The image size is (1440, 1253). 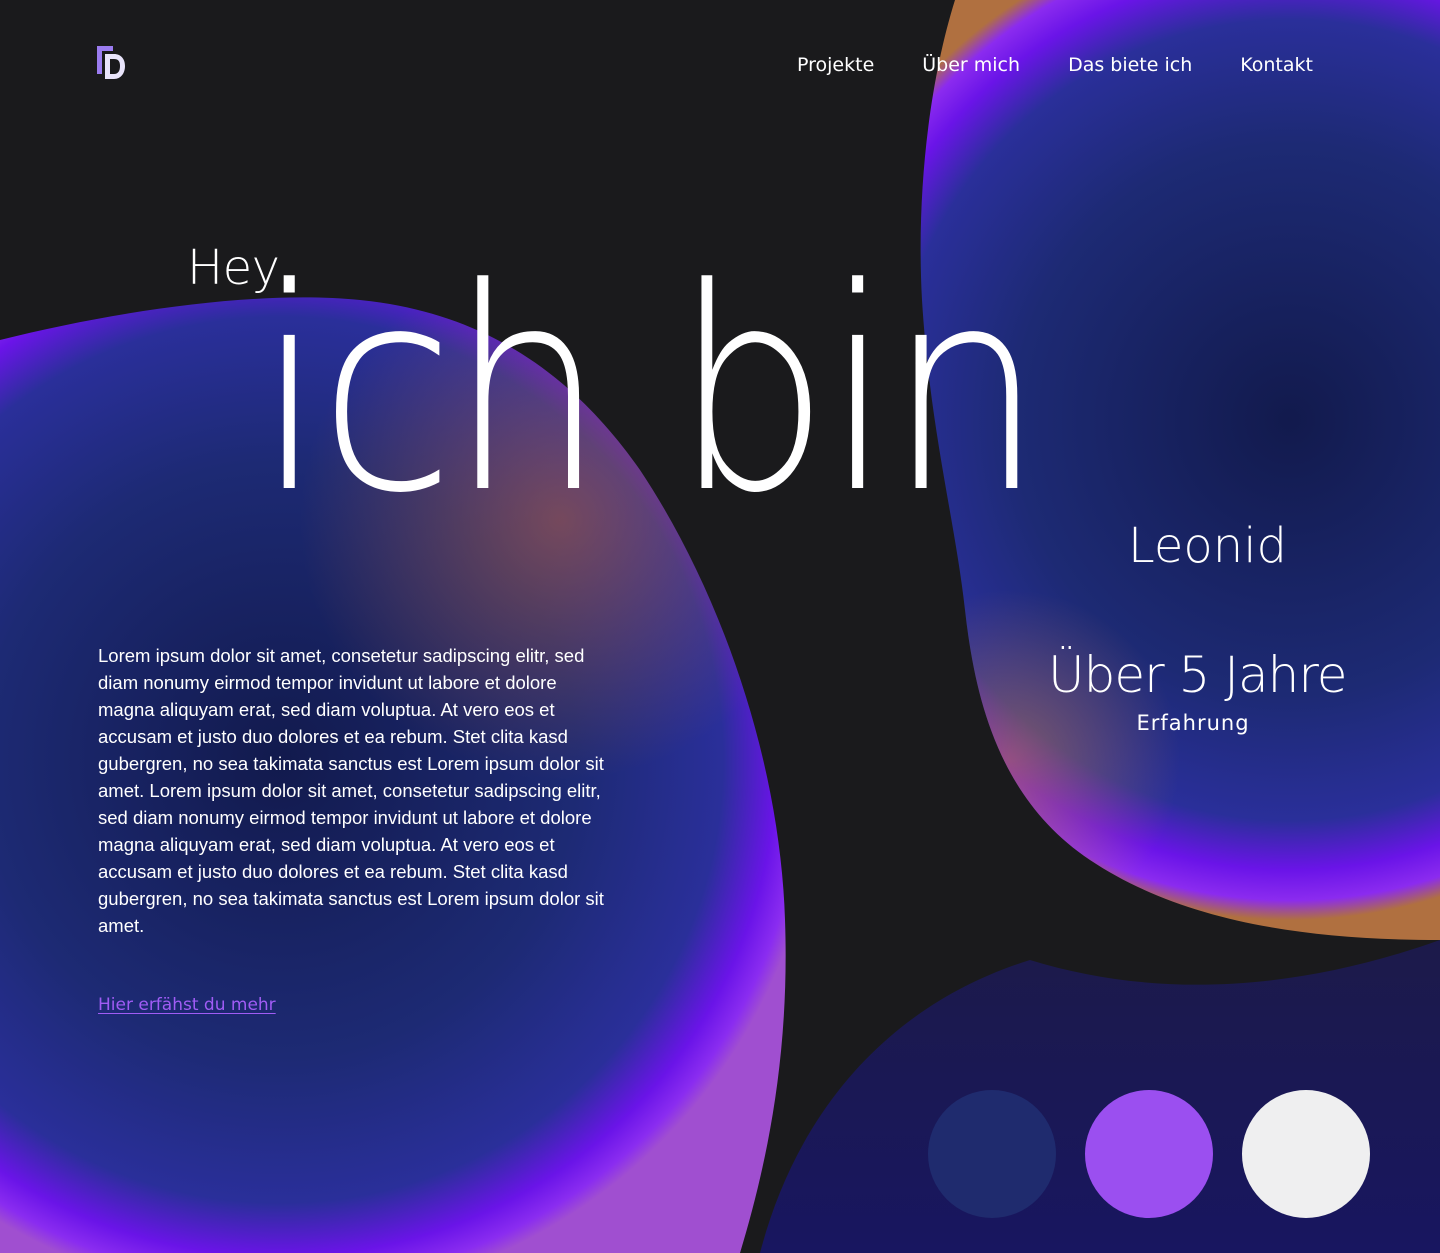 I want to click on nav-link-projekte: Projekte, so click(x=835, y=65).